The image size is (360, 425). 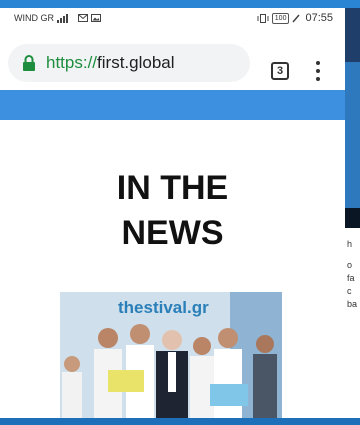 I want to click on carrier-label: WIND GR, so click(x=34, y=18).